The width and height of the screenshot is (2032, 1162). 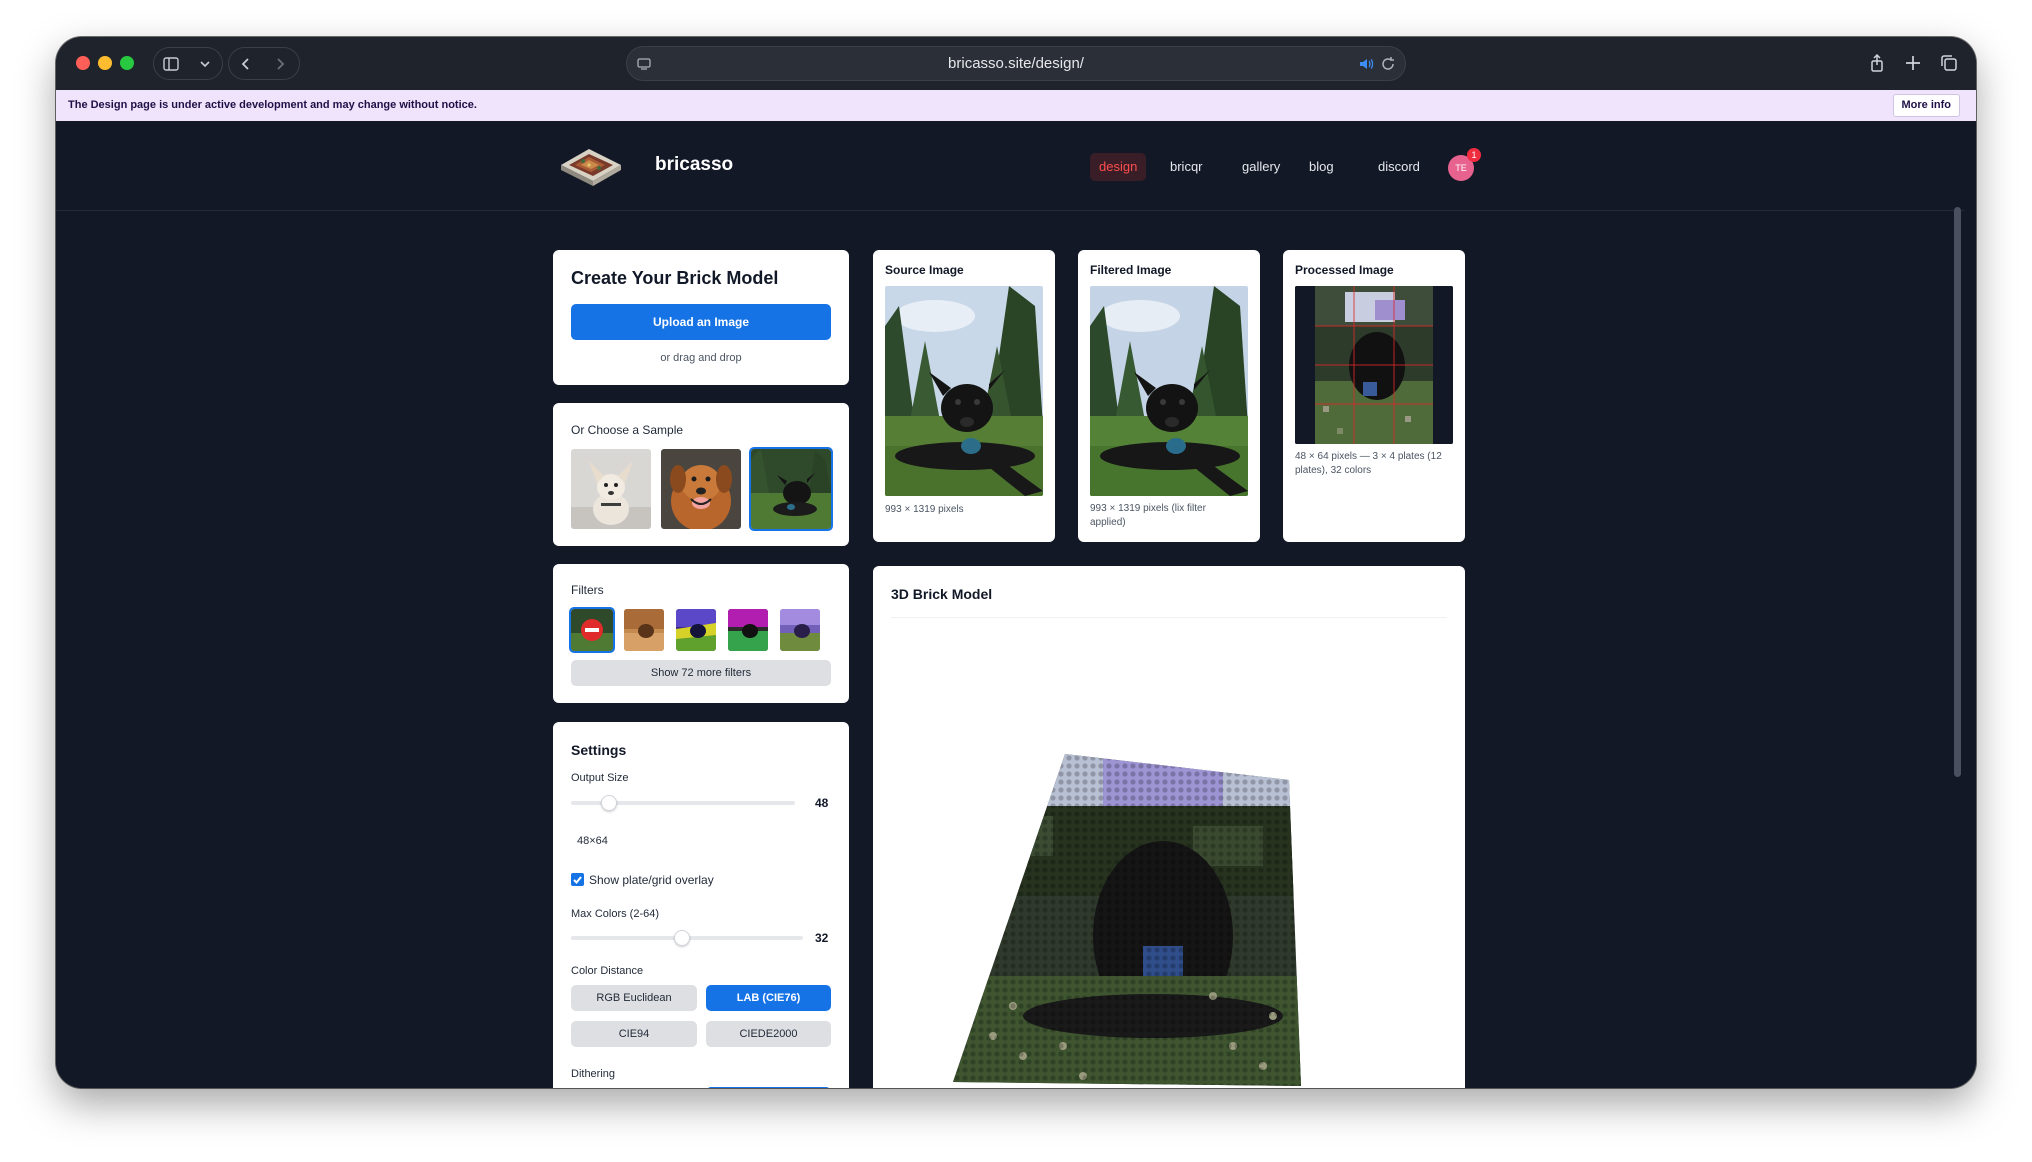 What do you see at coordinates (768, 1034) in the screenshot?
I see `color-distance-ciede2000: CIEDE2000` at bounding box center [768, 1034].